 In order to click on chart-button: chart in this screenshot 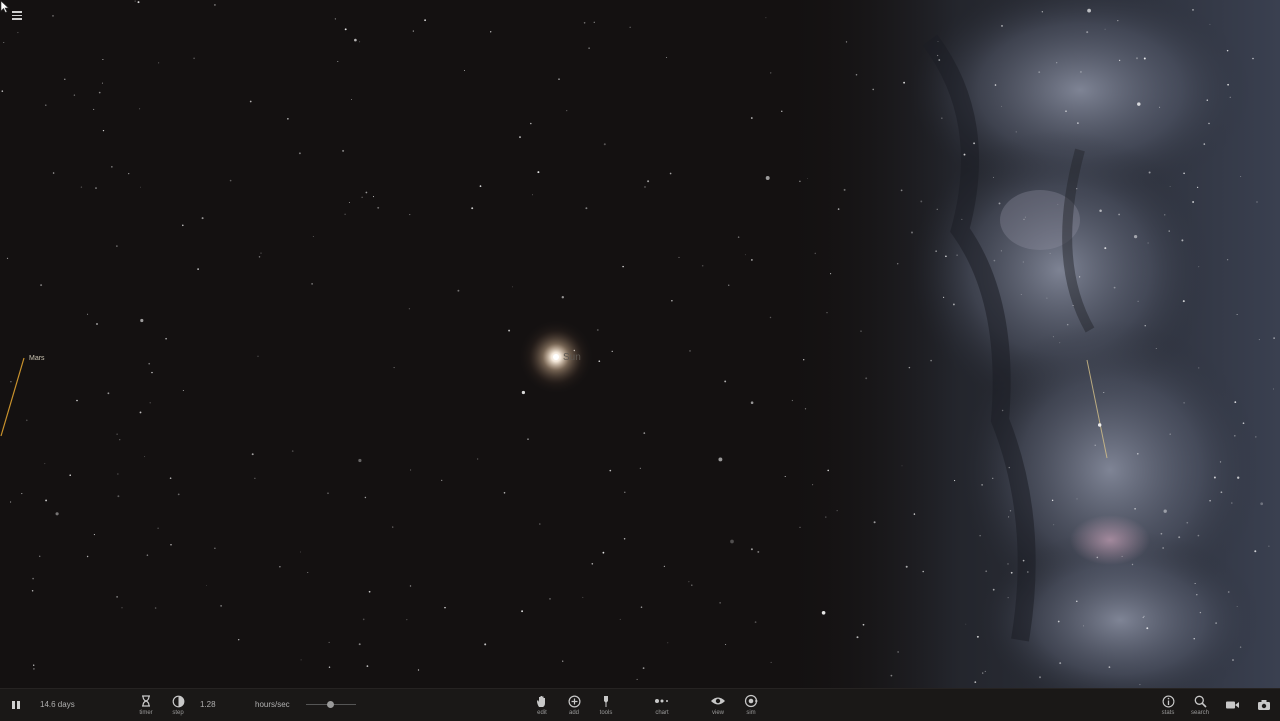, I will do `click(662, 705)`.